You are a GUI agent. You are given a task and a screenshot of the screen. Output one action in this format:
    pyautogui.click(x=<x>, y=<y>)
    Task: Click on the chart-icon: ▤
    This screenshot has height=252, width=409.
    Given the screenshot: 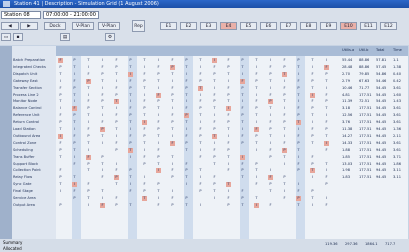 What is the action you would take?
    pyautogui.click(x=65, y=37)
    